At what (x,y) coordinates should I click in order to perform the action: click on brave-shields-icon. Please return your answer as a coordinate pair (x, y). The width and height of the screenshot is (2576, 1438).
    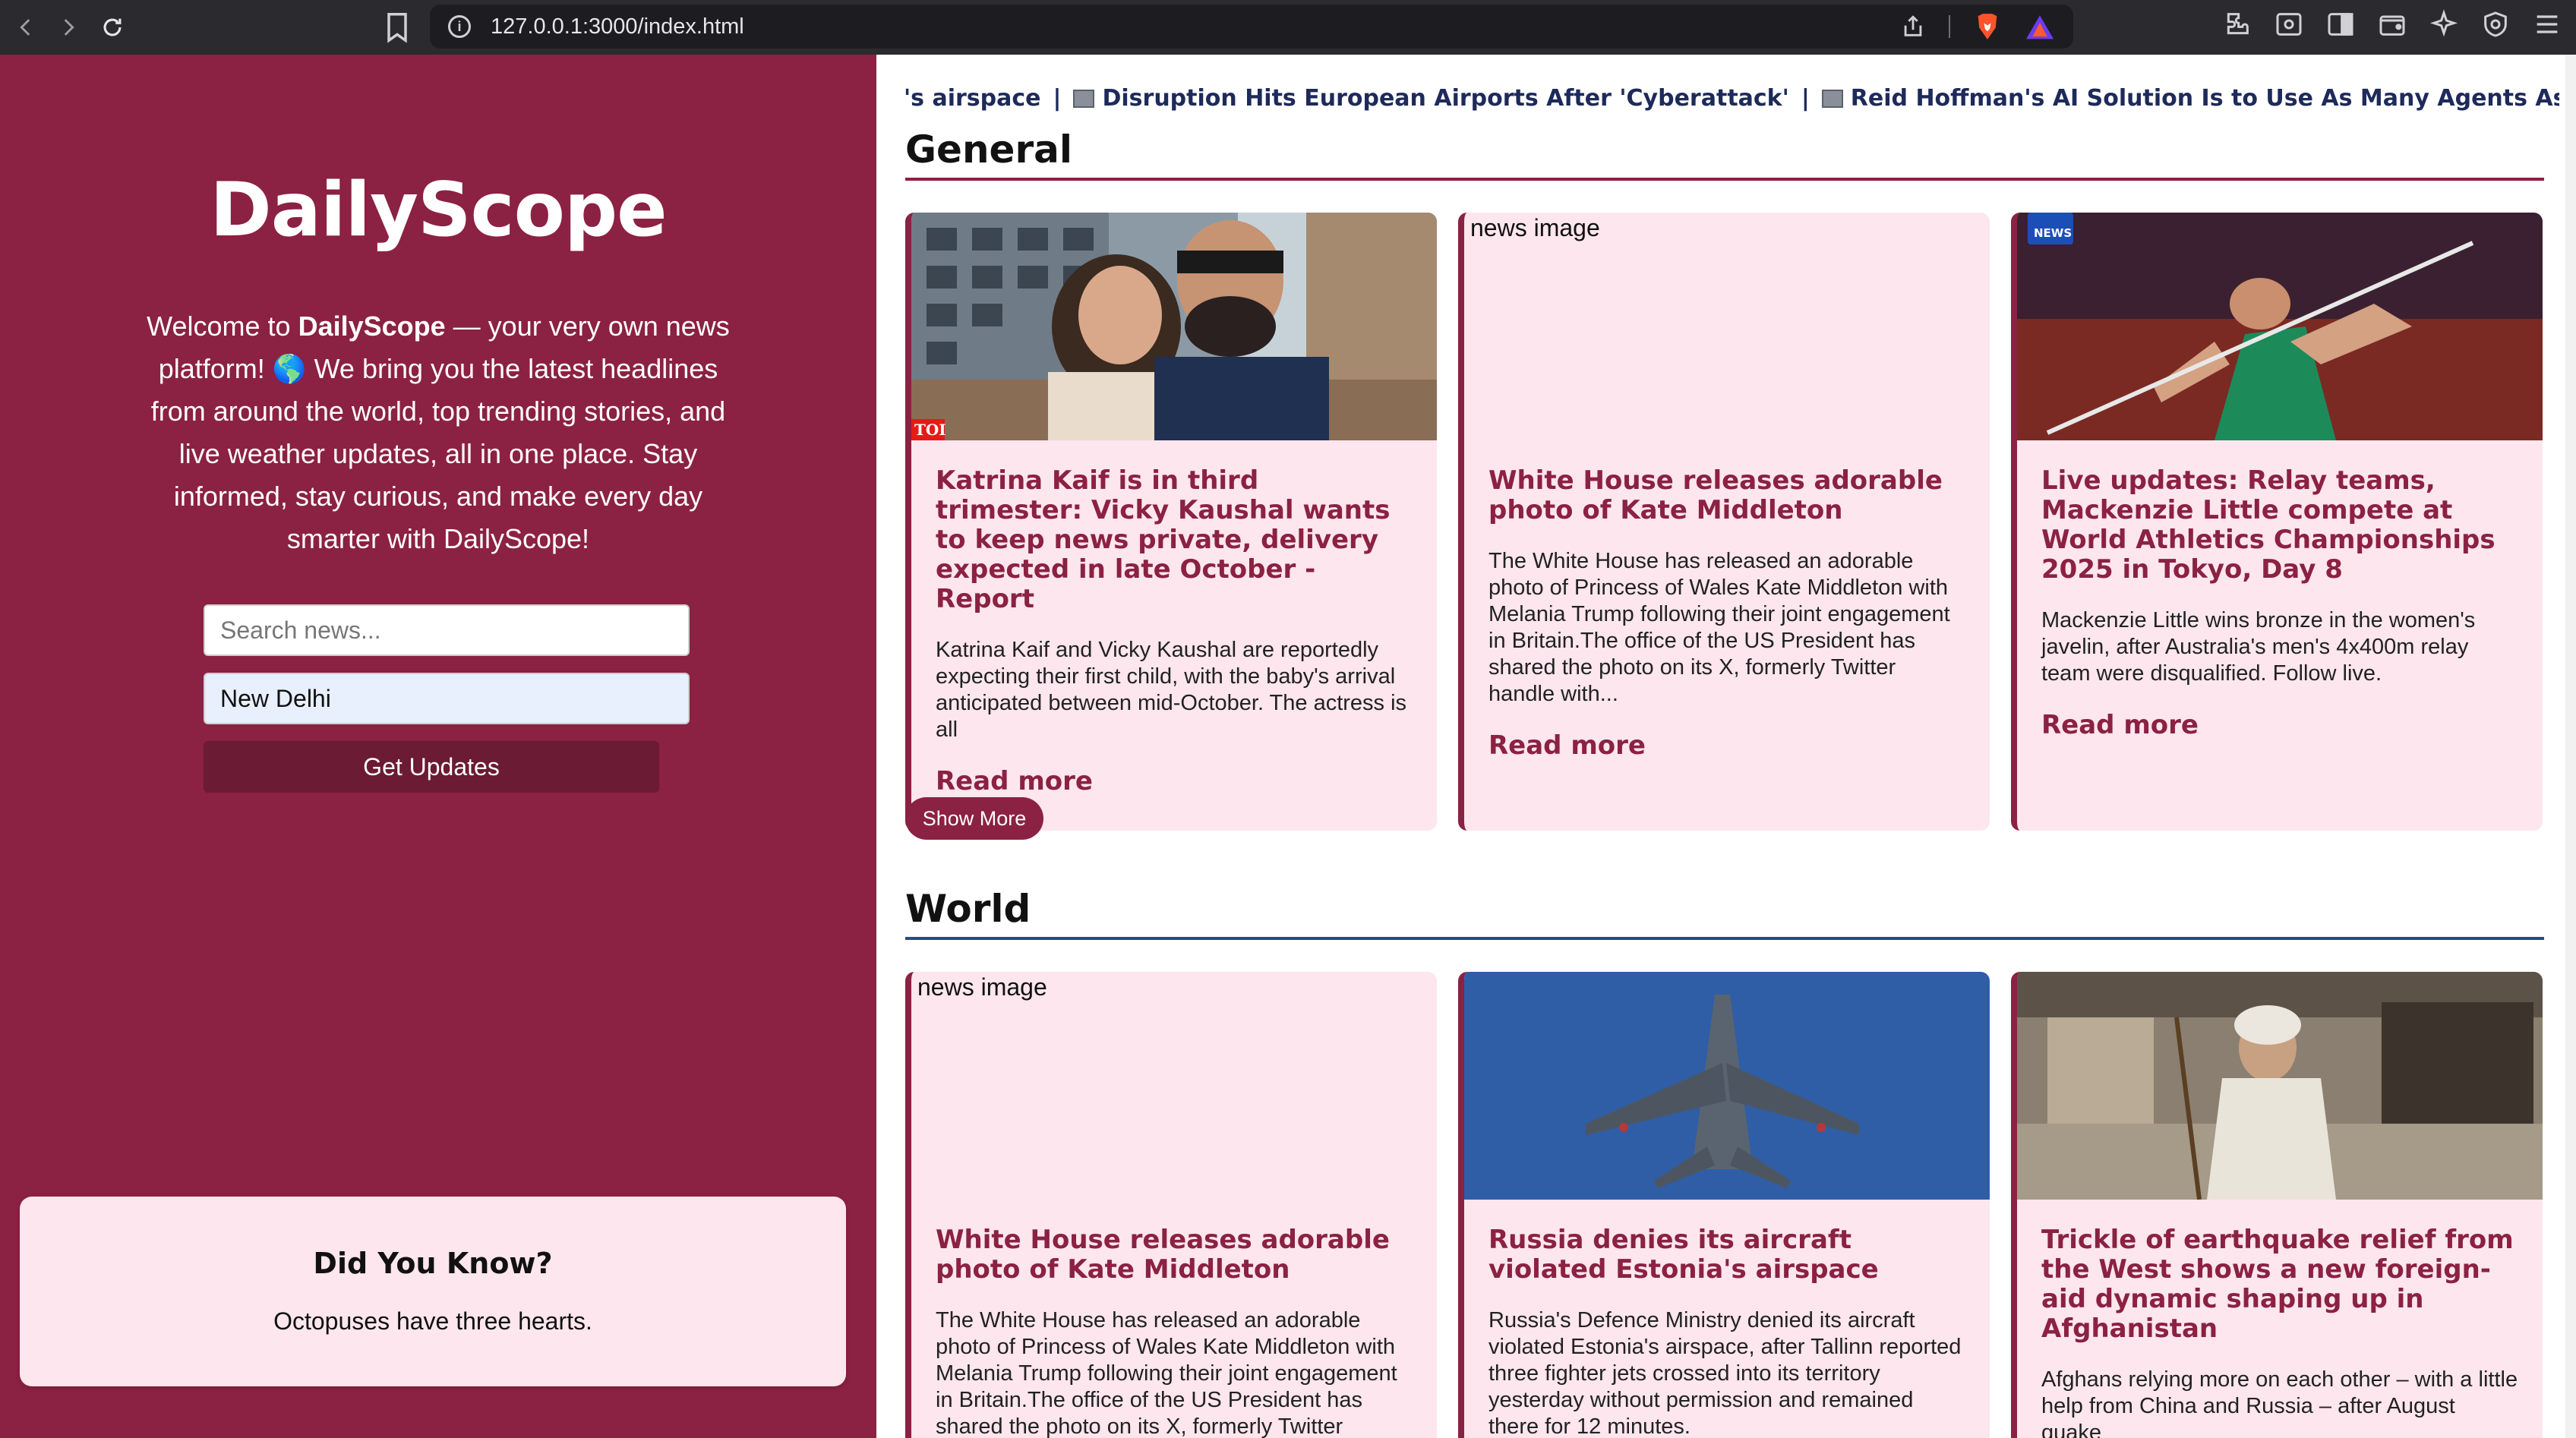
    Looking at the image, I should click on (1987, 26).